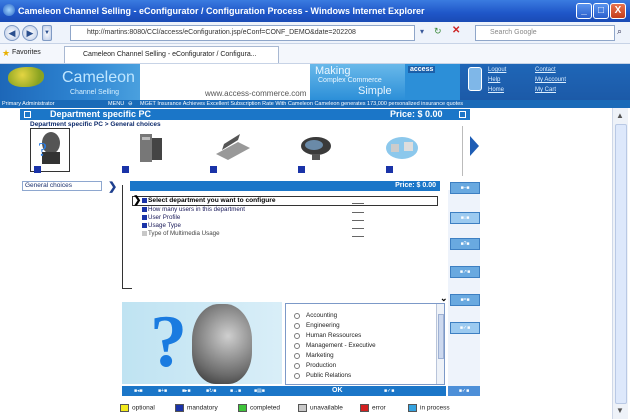 The height and width of the screenshot is (419, 630). Describe the element at coordinates (545, 90) in the screenshot. I see `my-cart-link: My Cart` at that location.